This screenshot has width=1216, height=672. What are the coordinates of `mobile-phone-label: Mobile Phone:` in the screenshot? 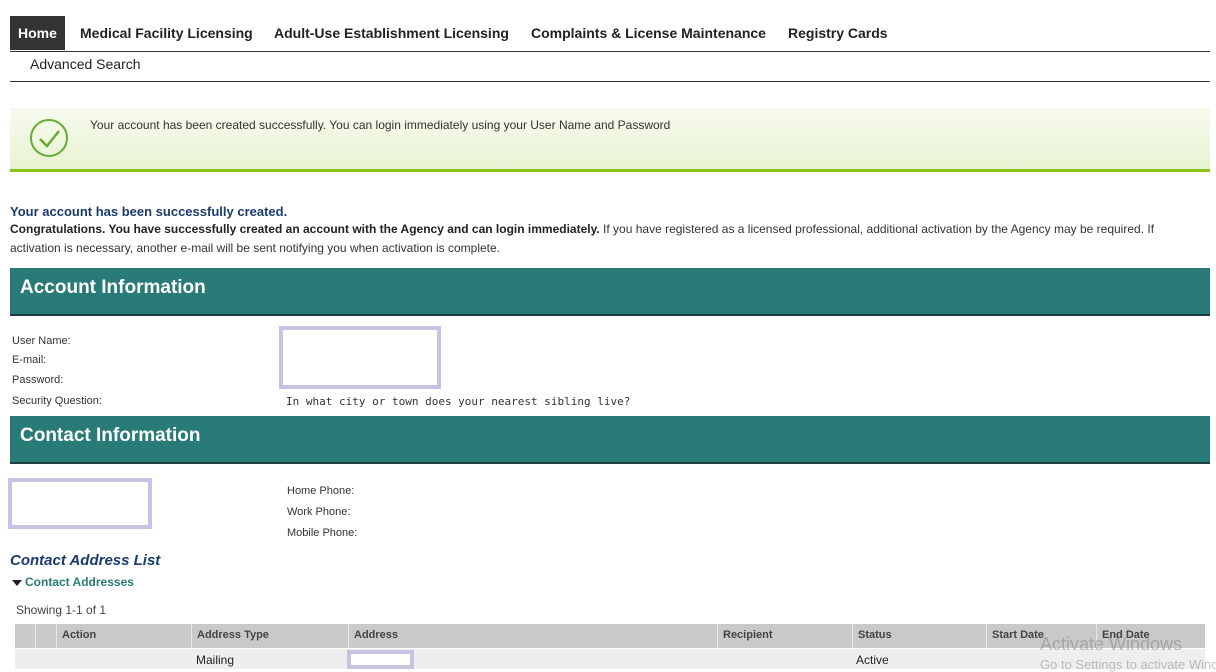 It's located at (322, 533).